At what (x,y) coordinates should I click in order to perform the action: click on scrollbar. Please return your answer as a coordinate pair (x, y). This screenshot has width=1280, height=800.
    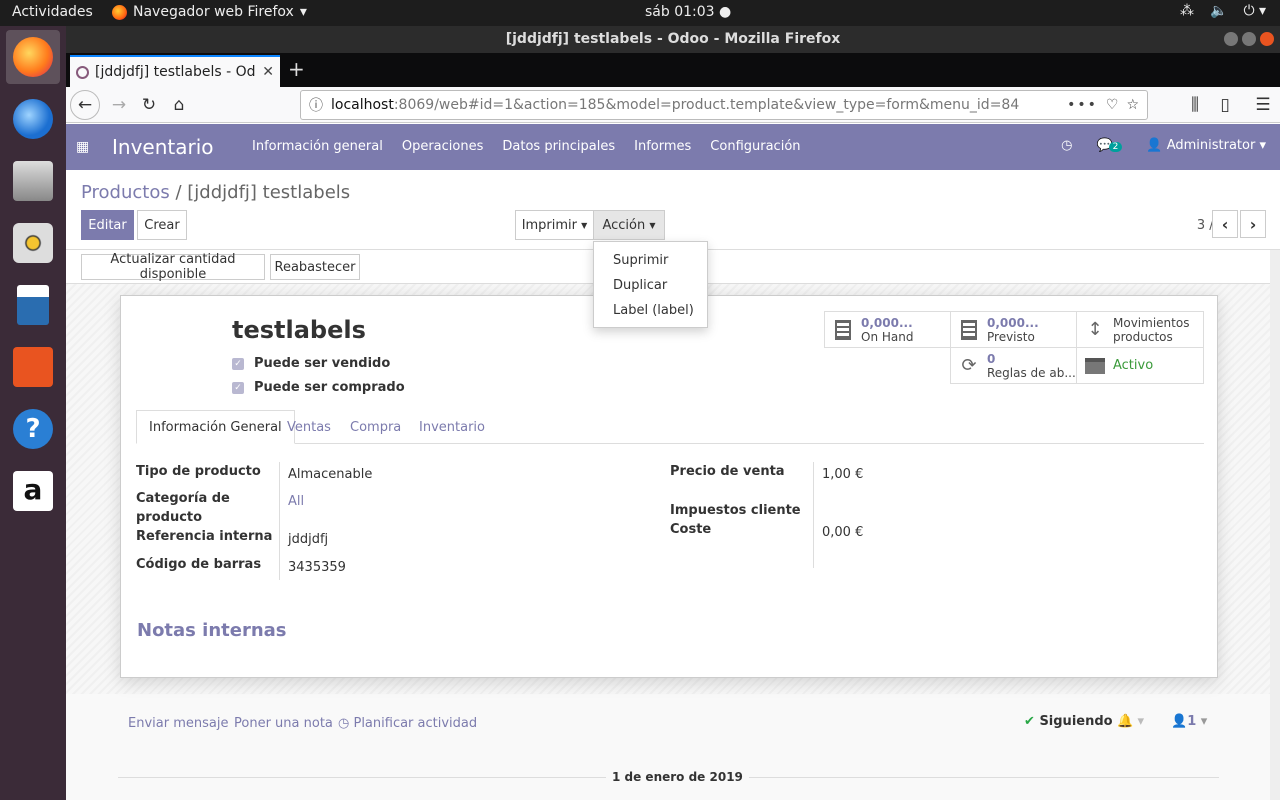
    Looking at the image, I should click on (1275, 525).